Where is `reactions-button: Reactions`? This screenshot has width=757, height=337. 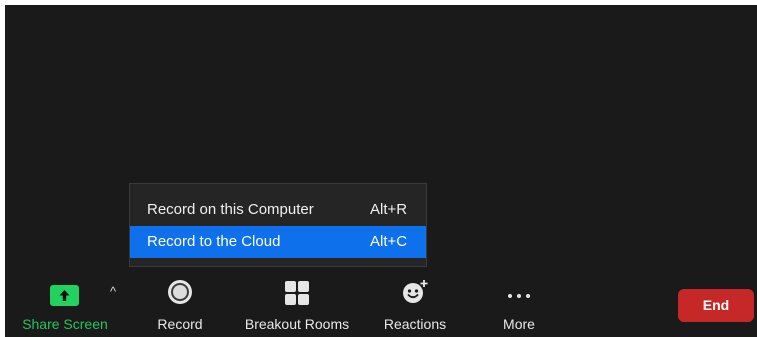 reactions-button: Reactions is located at coordinates (415, 304).